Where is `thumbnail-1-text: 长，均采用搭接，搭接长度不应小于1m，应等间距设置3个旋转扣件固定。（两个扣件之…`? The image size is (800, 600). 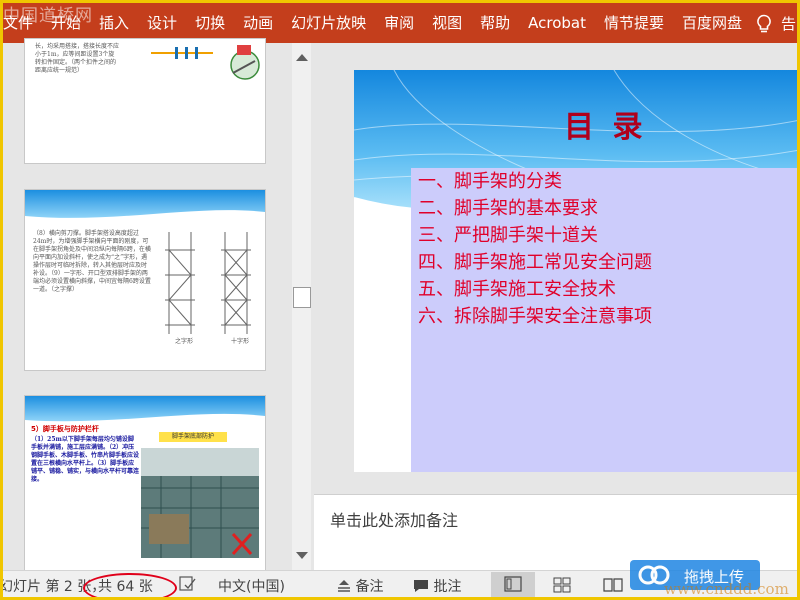
thumbnail-1-text: 长，均采用搭接，搭接长度不应小于1m，应等间距设置3个旋转扣件固定。（两个扣件之… is located at coordinates (77, 58).